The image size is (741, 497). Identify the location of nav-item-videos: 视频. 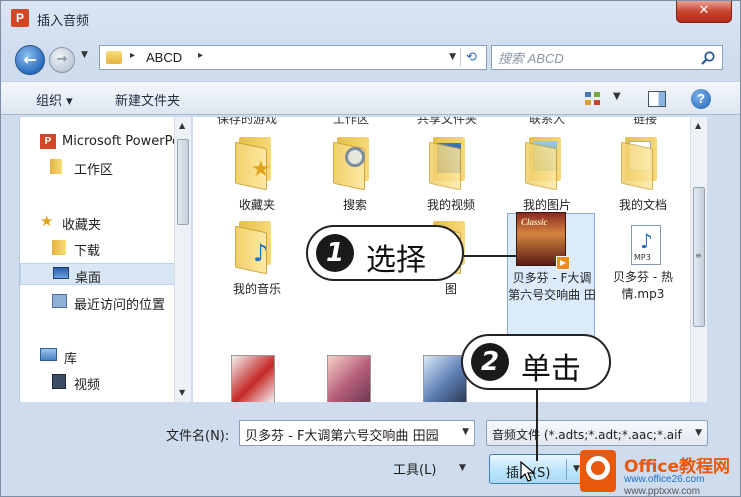
(97, 382).